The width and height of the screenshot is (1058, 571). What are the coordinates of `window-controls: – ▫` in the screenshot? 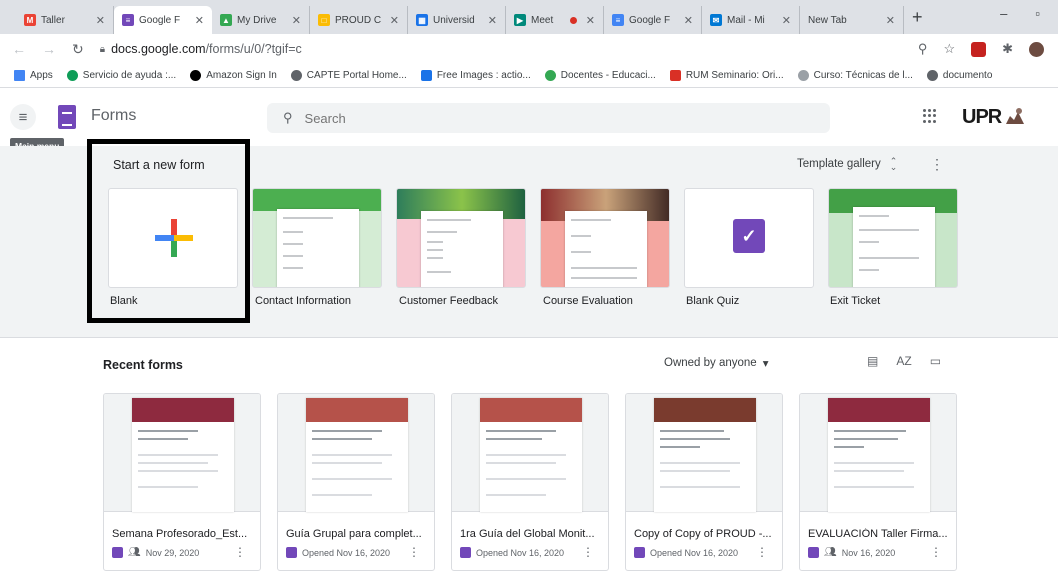 It's located at (1020, 13).